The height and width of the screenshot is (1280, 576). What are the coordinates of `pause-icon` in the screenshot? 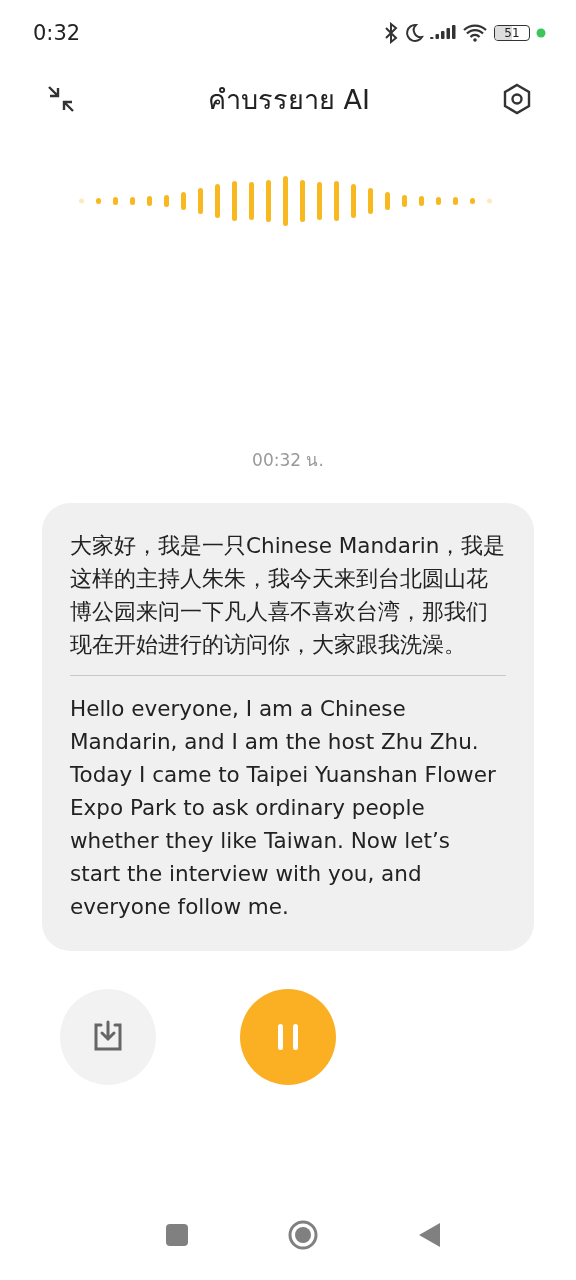 It's located at (288, 1037).